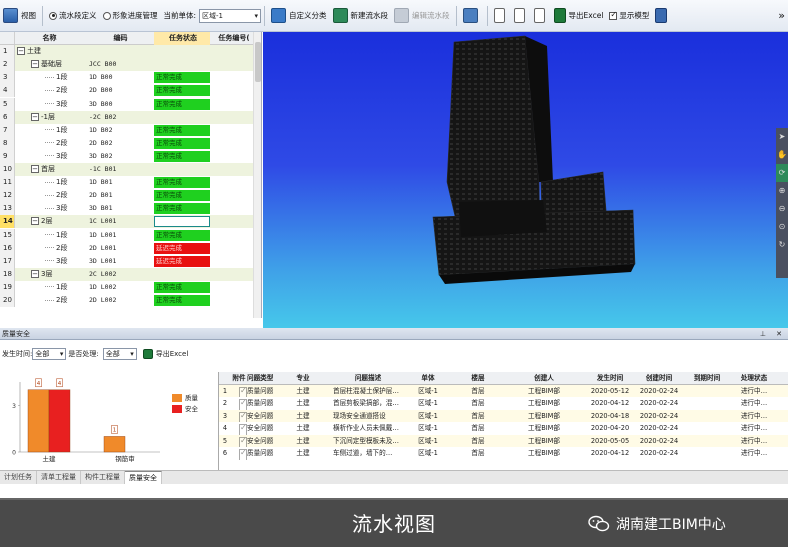 The height and width of the screenshot is (547, 788). What do you see at coordinates (119, 156) in the screenshot?
I see `code-cell: 3D B02` at bounding box center [119, 156].